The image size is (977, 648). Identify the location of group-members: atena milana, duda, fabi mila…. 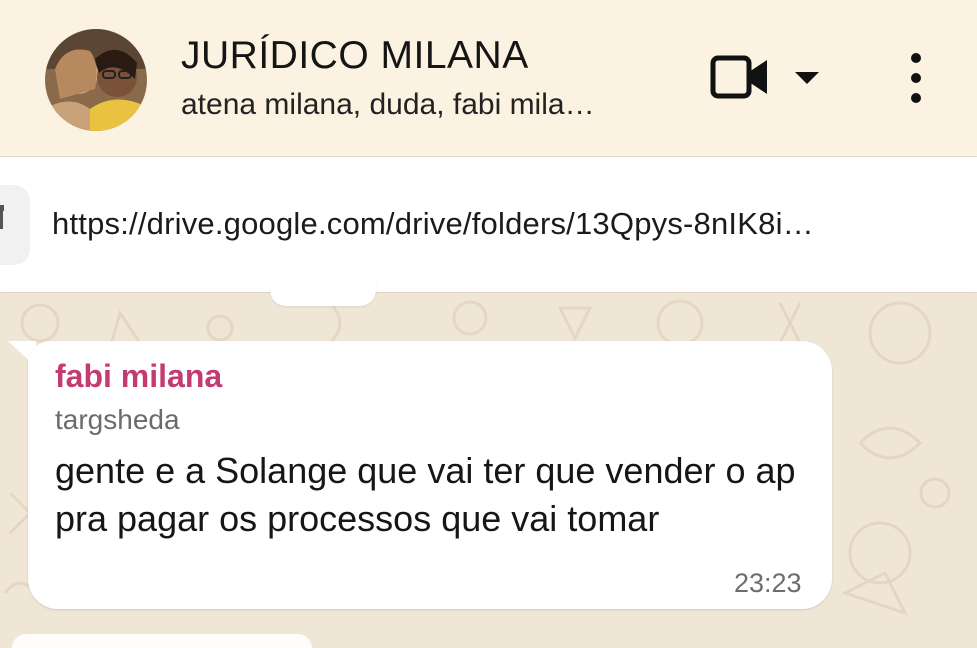
(388, 105).